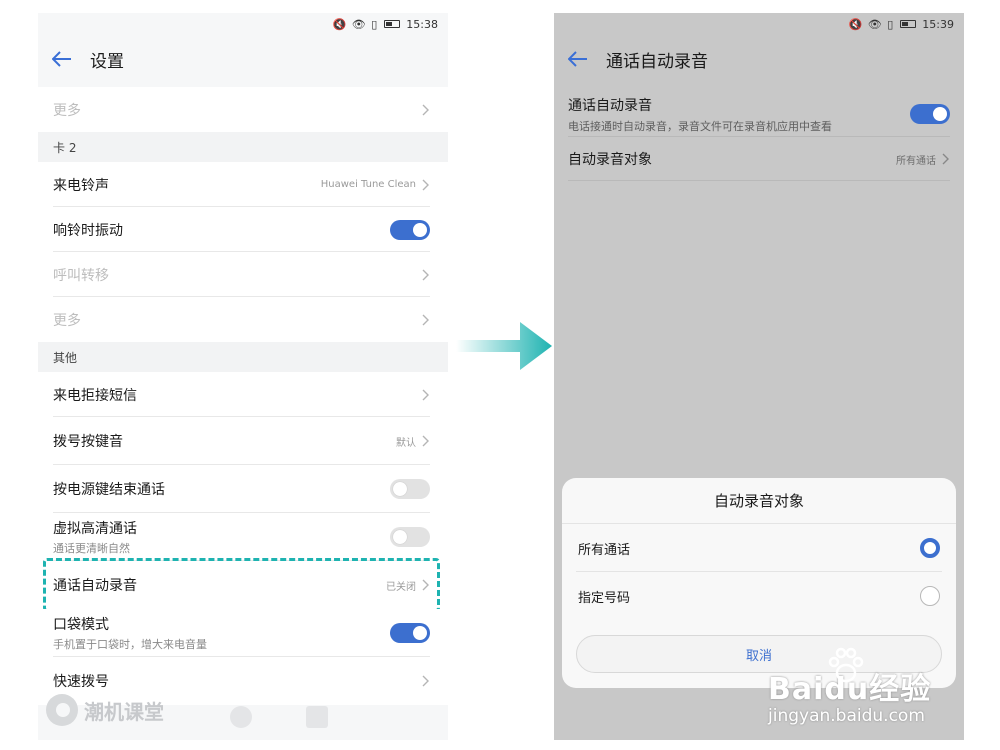 The height and width of the screenshot is (750, 1000). What do you see at coordinates (243, 633) in the screenshot?
I see `settings-row-pocket-mode: 口袋模式 手机置于口袋时，增大来电音量` at bounding box center [243, 633].